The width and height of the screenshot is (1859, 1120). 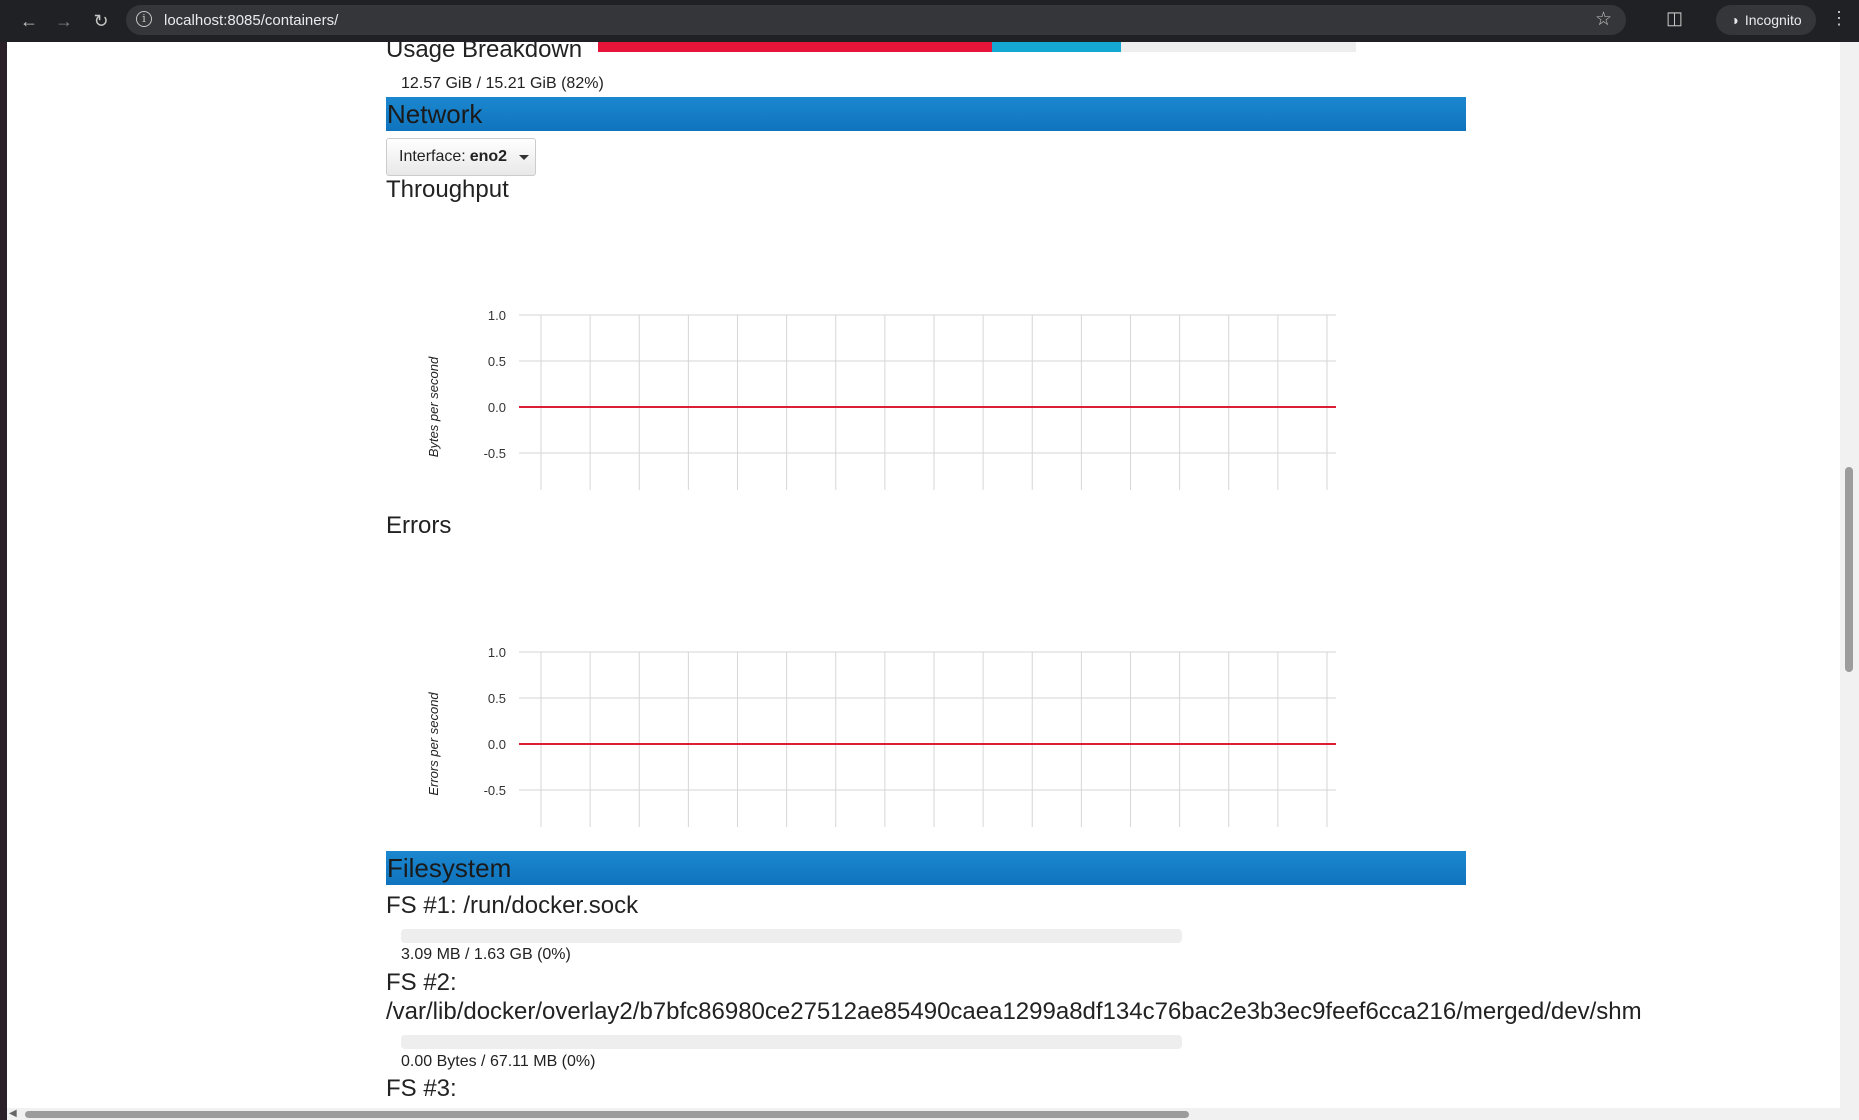 What do you see at coordinates (607, 1114) in the screenshot?
I see `horizontal-scrollbar-thumb` at bounding box center [607, 1114].